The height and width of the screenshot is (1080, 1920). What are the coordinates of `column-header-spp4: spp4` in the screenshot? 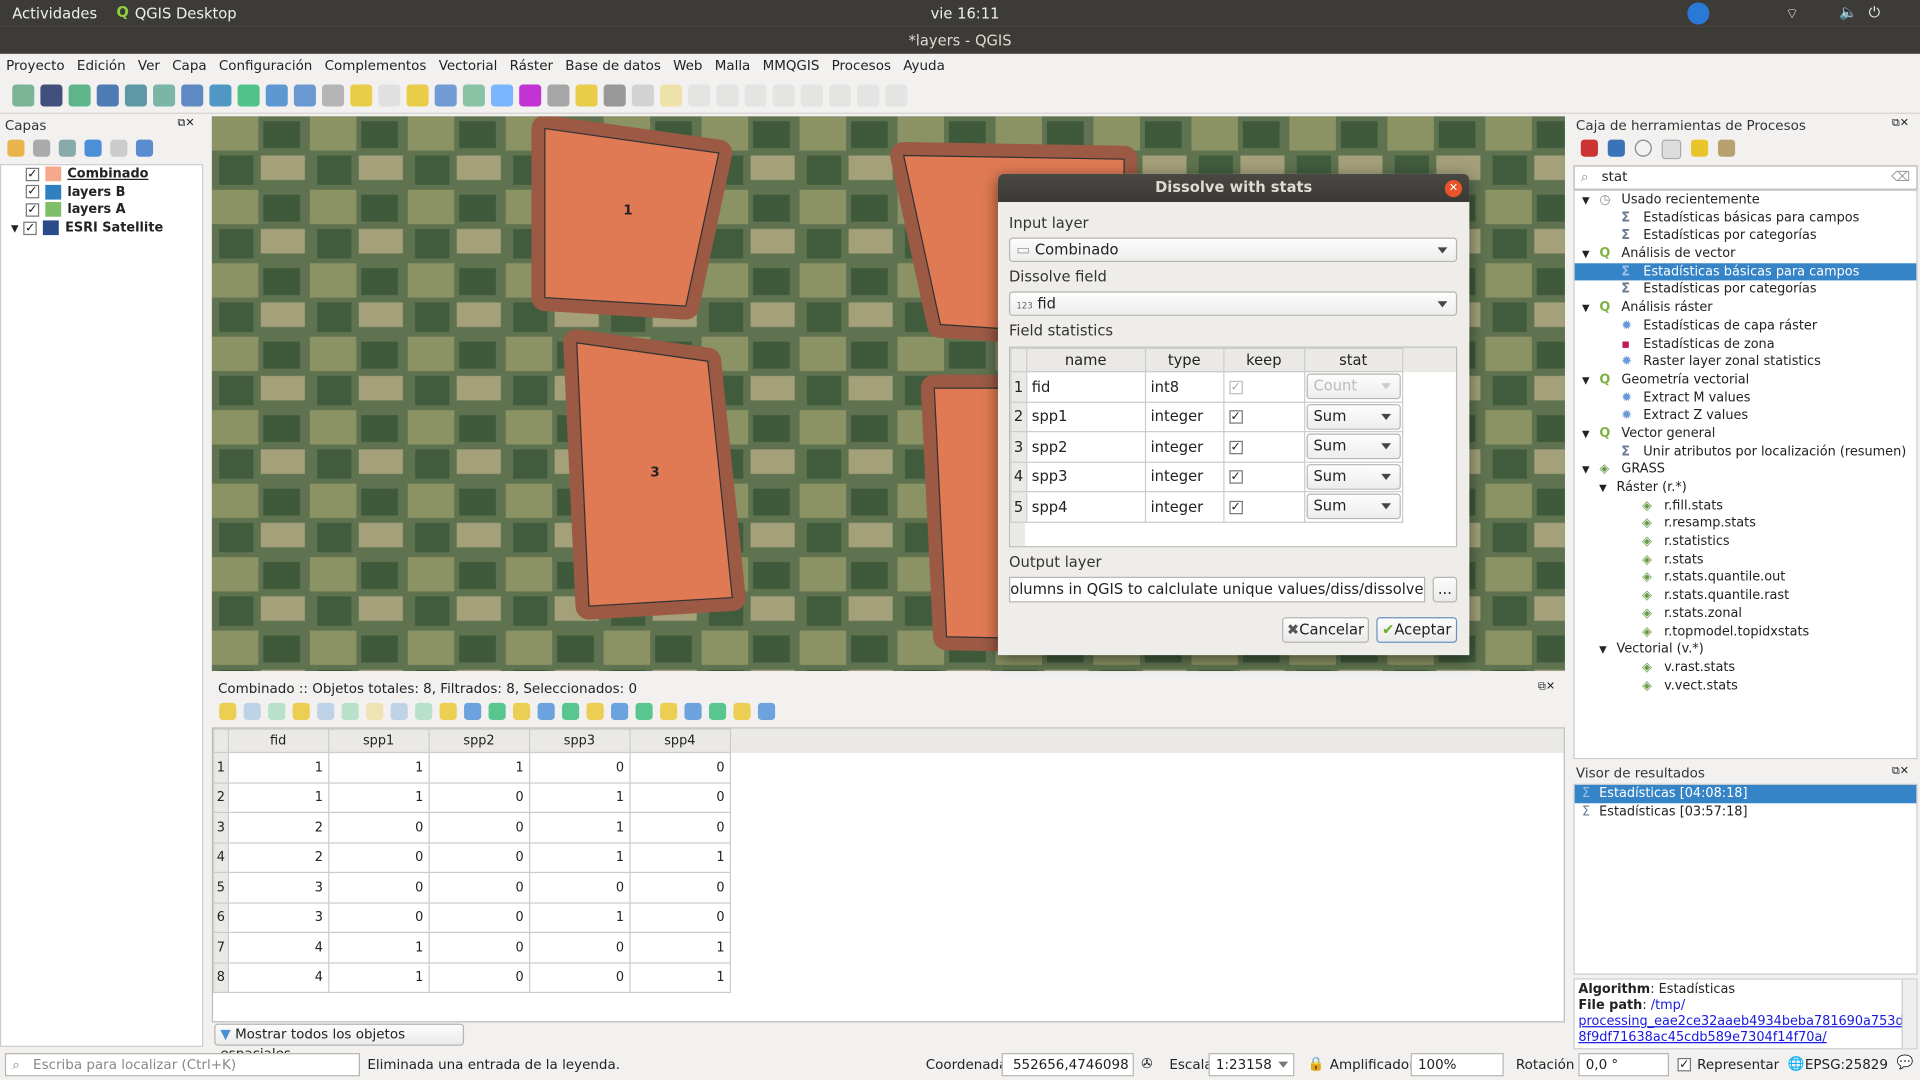 It's located at (680, 741).